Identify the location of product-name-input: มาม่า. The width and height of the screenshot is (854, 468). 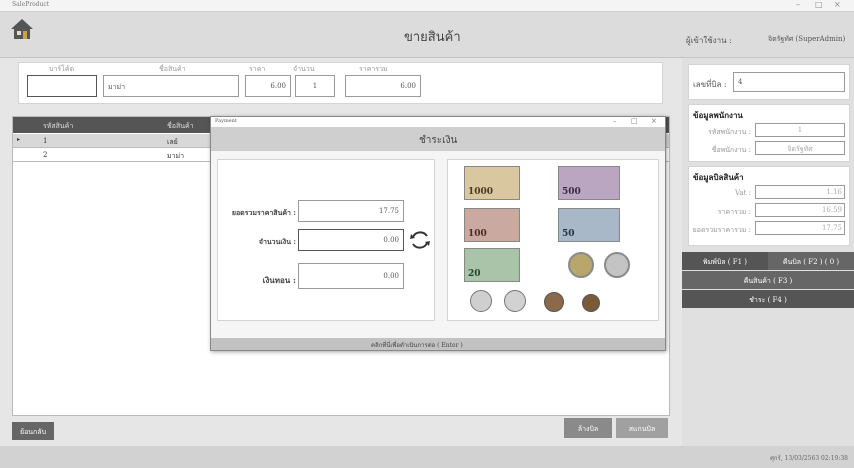
(171, 86).